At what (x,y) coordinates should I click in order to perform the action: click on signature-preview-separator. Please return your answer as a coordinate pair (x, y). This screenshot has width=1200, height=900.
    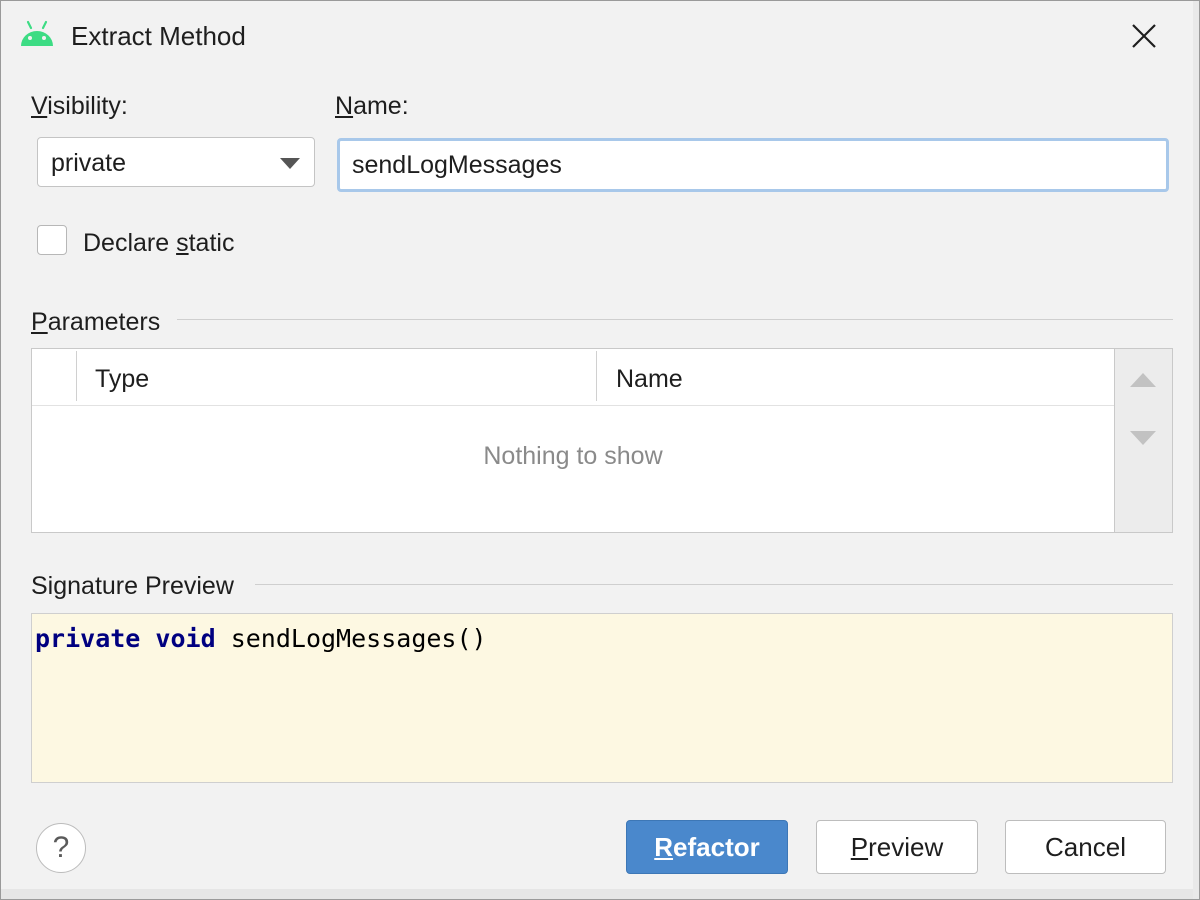
    Looking at the image, I should click on (714, 584).